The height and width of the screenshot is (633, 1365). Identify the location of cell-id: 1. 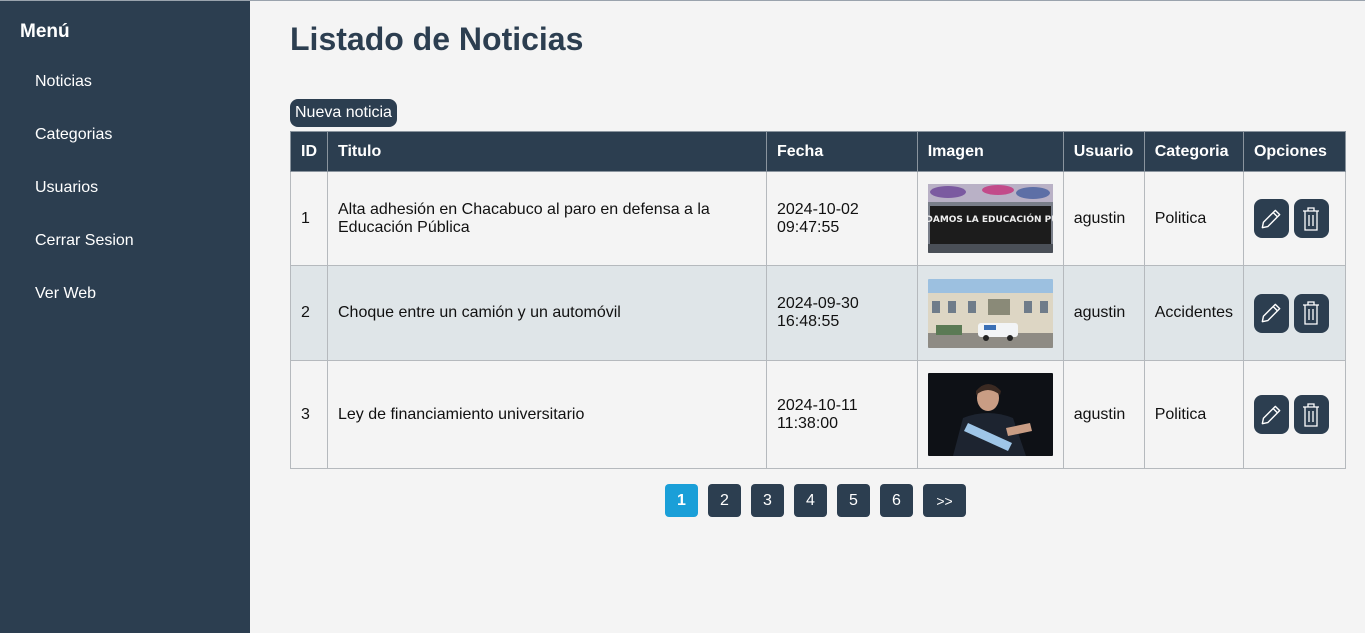
(309, 218).